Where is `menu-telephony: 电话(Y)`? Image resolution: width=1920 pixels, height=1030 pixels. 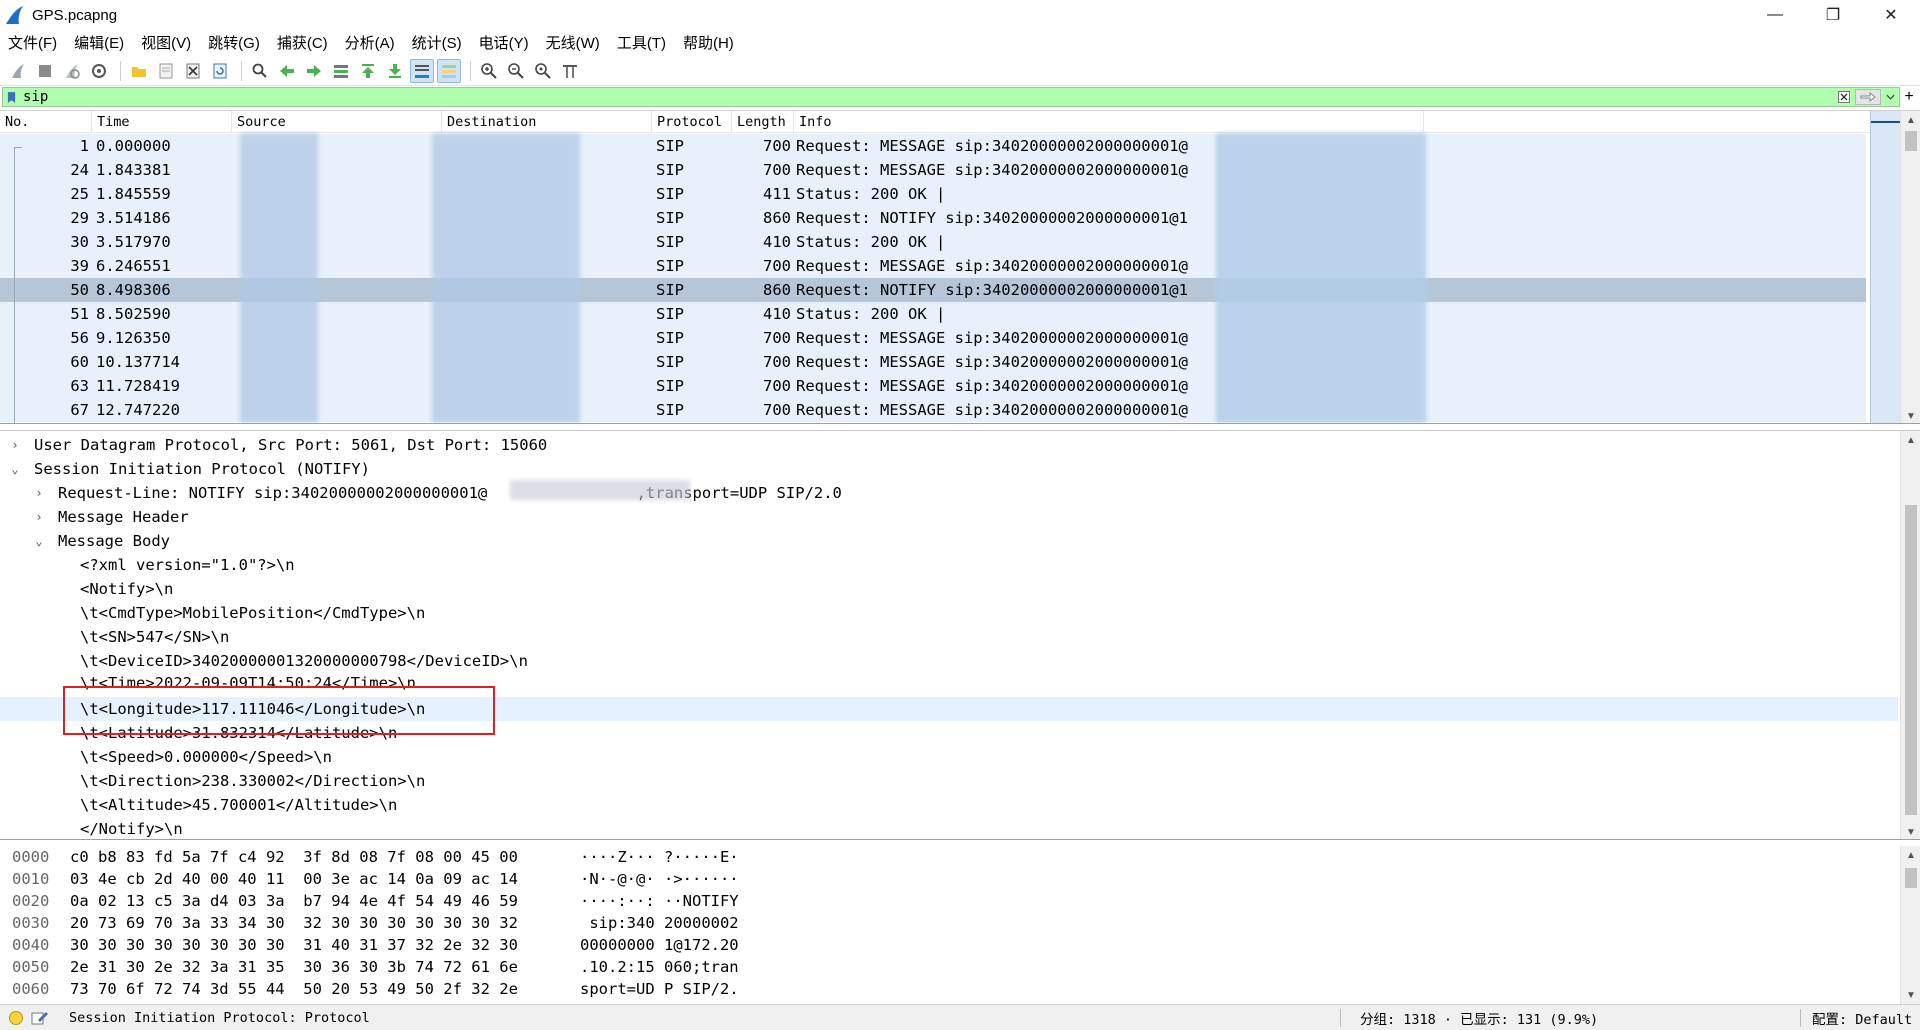 menu-telephony: 电话(Y) is located at coordinates (504, 42).